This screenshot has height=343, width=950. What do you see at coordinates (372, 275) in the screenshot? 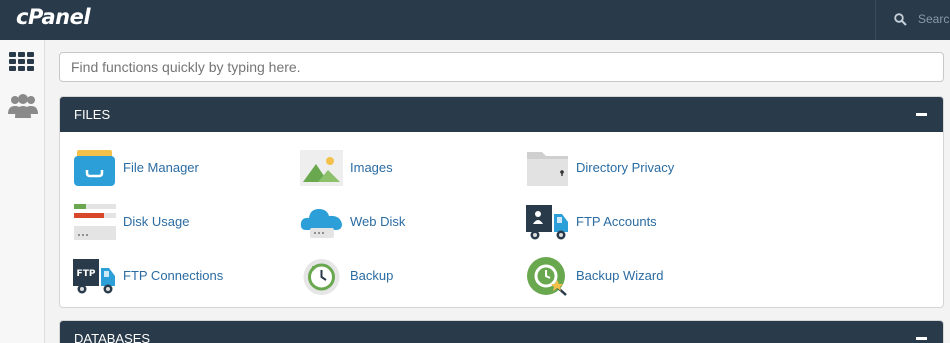
I see `item-label: Backup` at bounding box center [372, 275].